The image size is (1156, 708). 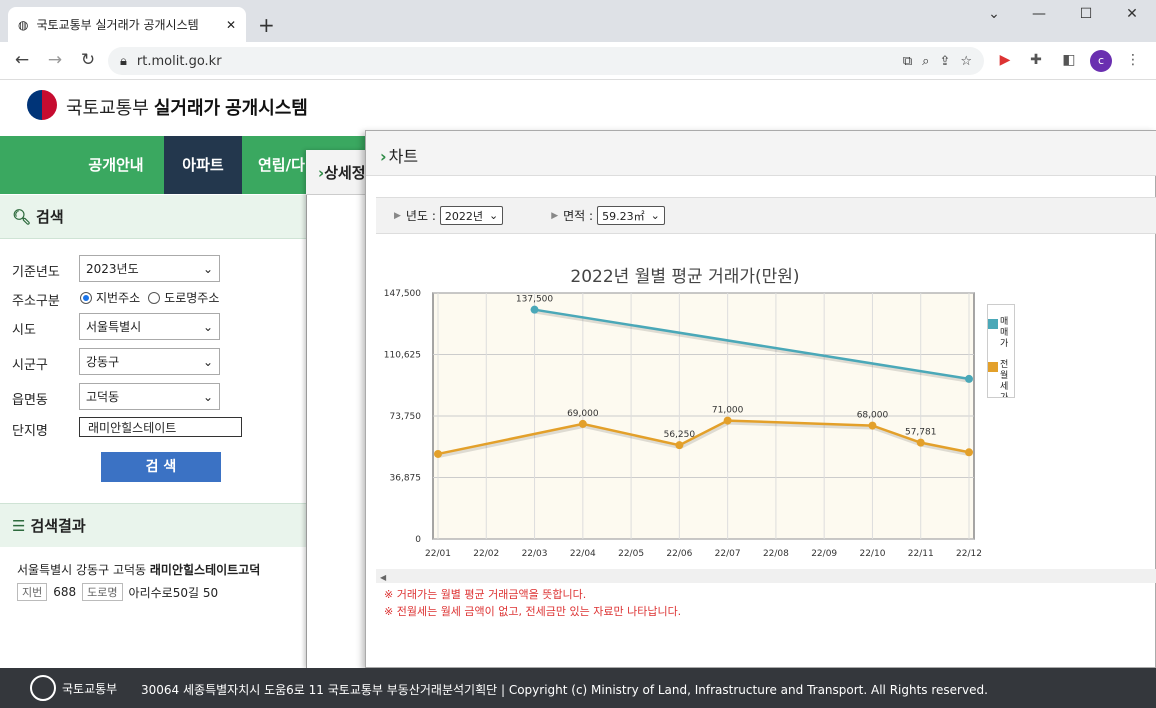 I want to click on reload-icon: ↻, so click(x=88, y=60).